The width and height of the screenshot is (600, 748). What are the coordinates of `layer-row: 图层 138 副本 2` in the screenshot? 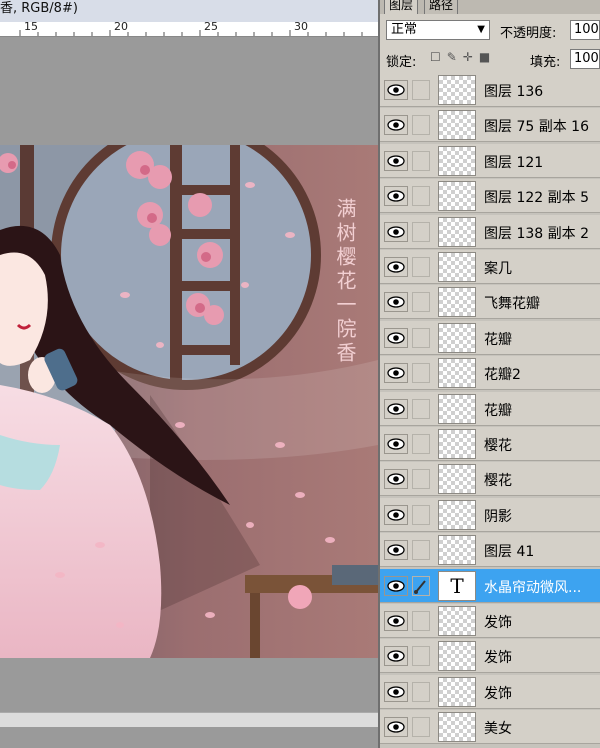 It's located at (490, 231).